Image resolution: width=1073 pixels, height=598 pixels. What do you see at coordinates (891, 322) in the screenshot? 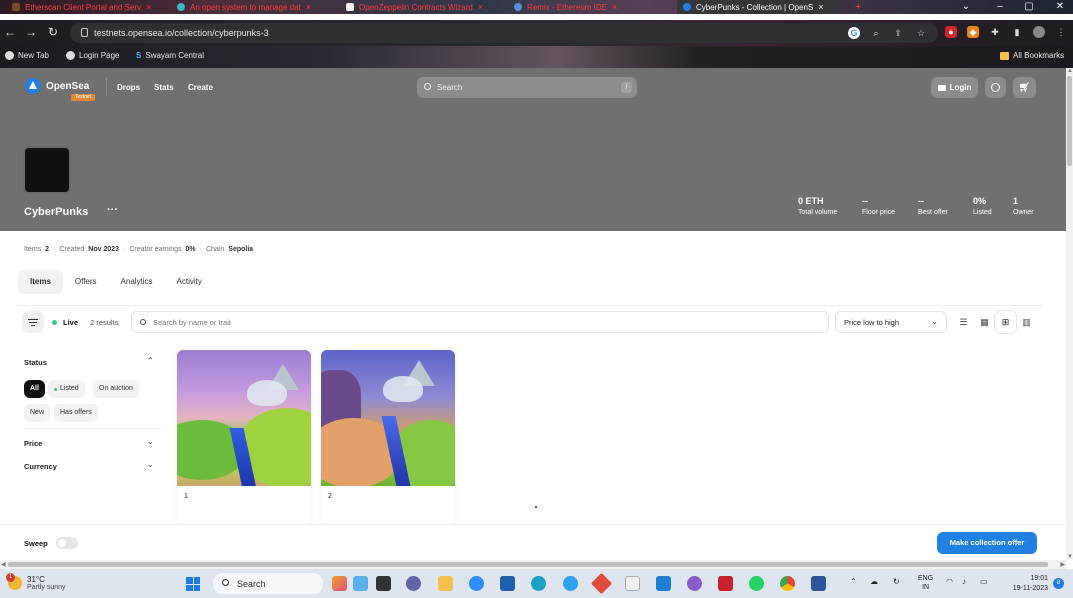
I see `sort-select: Price low to high ⌄` at bounding box center [891, 322].